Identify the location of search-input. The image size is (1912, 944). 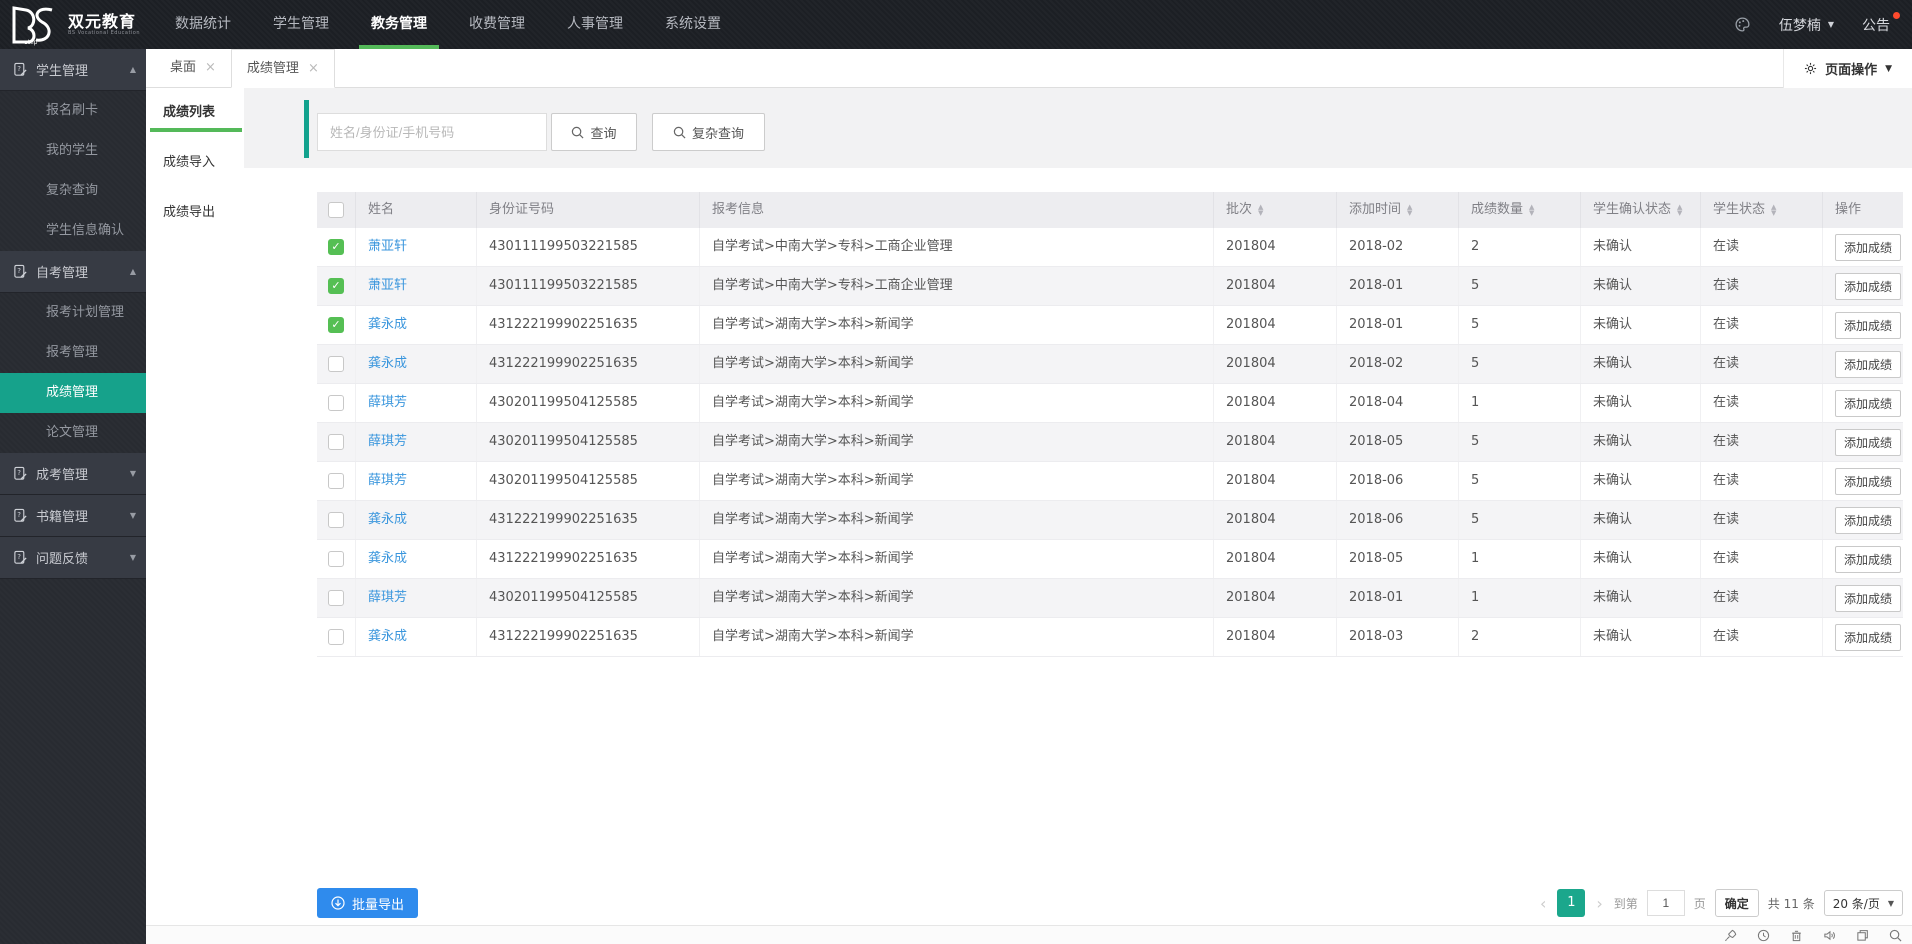
(432, 132).